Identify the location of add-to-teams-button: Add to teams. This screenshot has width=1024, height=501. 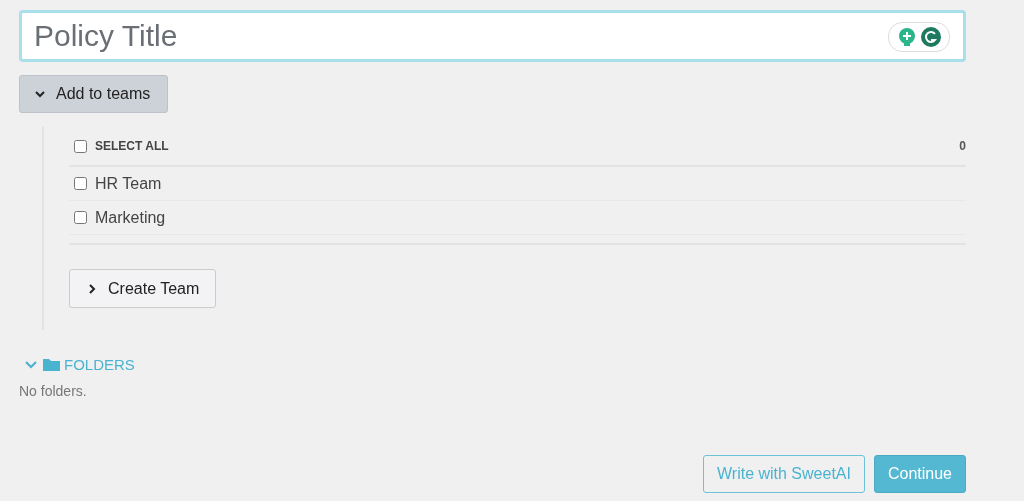
(93, 94).